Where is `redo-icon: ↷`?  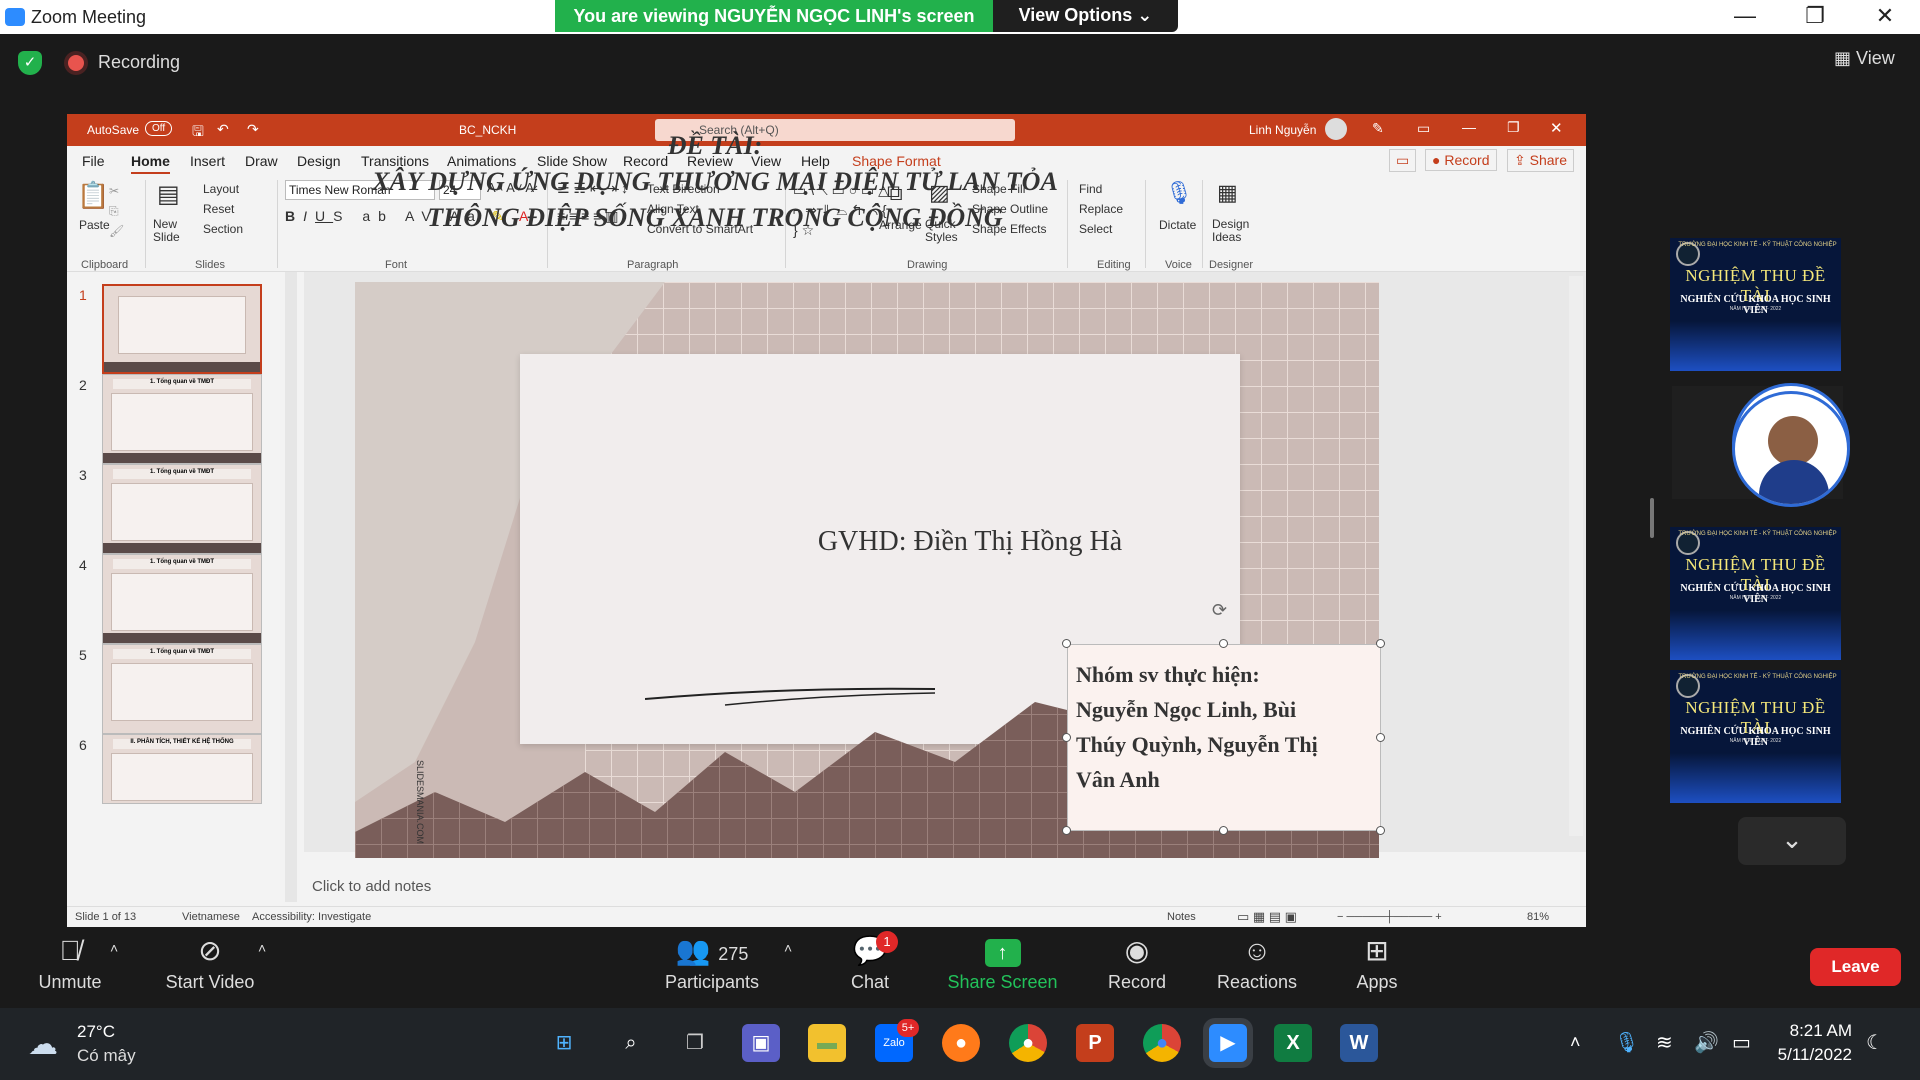
redo-icon: ↷ is located at coordinates (253, 129).